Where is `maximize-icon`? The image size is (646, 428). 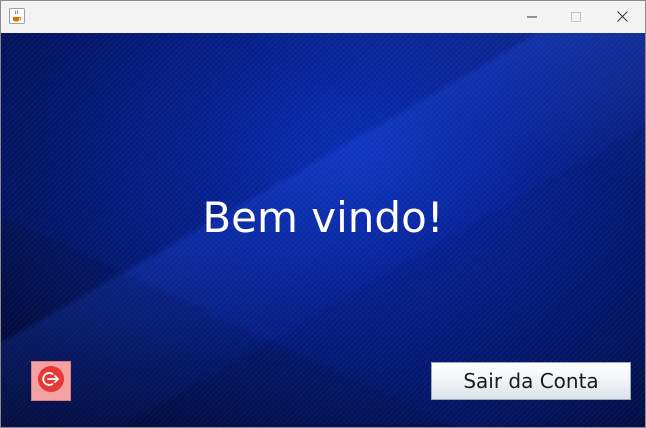
maximize-icon is located at coordinates (576, 16).